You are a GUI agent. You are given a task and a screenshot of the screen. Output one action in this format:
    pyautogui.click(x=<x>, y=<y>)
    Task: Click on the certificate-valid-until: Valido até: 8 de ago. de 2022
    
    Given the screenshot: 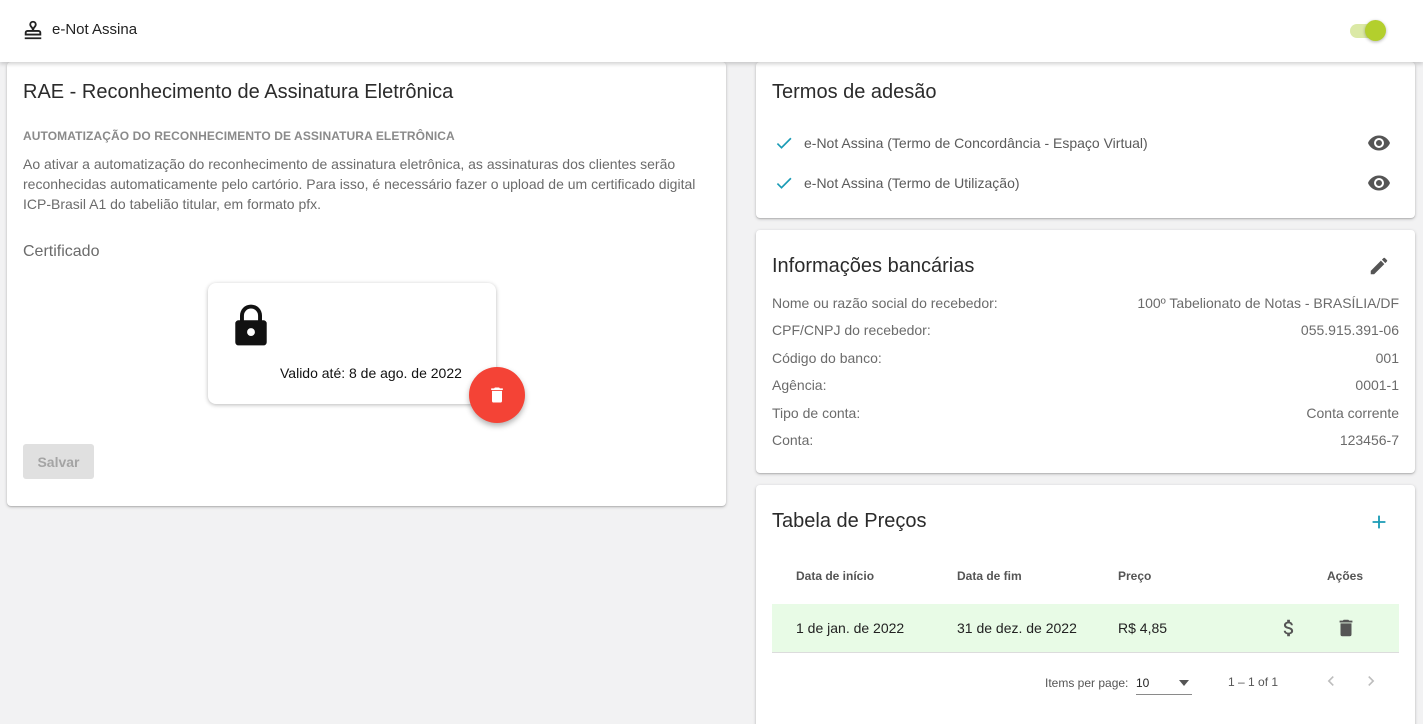 What is the action you would take?
    pyautogui.click(x=371, y=373)
    